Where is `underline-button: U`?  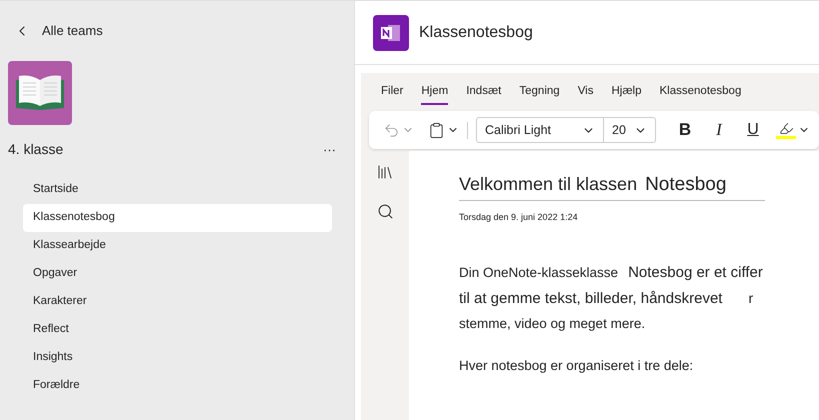 underline-button: U is located at coordinates (753, 130).